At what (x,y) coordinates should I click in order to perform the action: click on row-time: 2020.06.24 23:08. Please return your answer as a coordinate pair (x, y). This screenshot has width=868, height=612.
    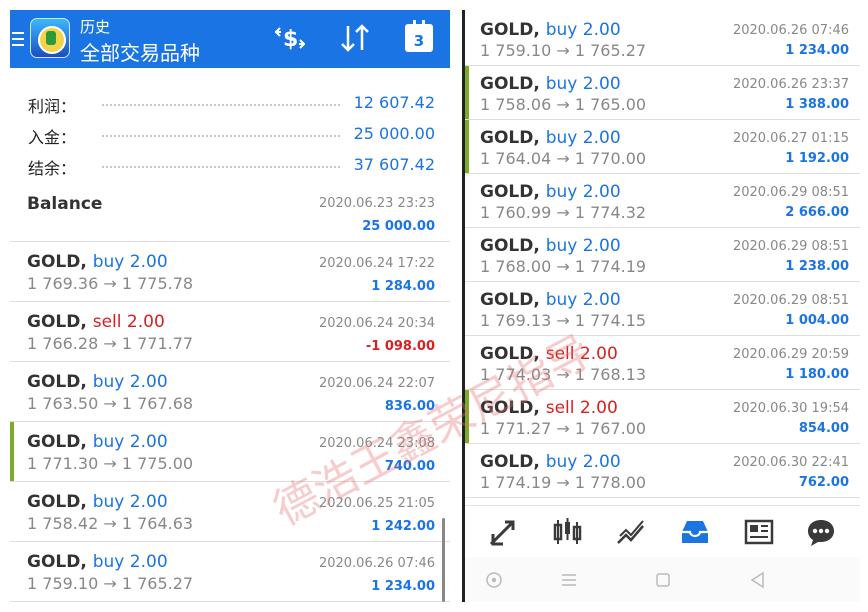
    Looking at the image, I should click on (376, 443).